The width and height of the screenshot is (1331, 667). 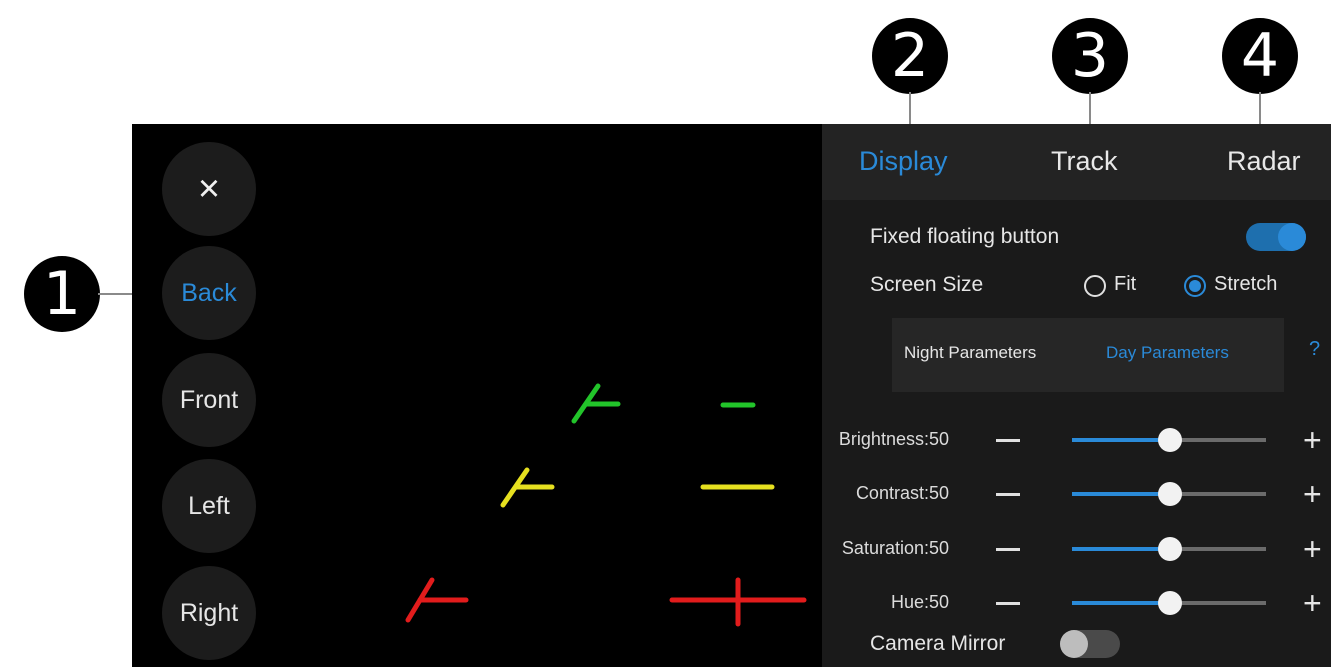 I want to click on brightness-minus, so click(x=1008, y=440).